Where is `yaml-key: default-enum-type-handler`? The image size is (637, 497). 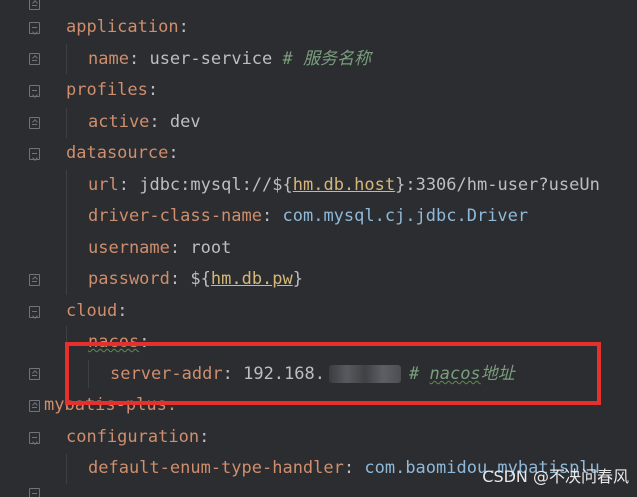 yaml-key: default-enum-type-handler is located at coordinates (216, 468).